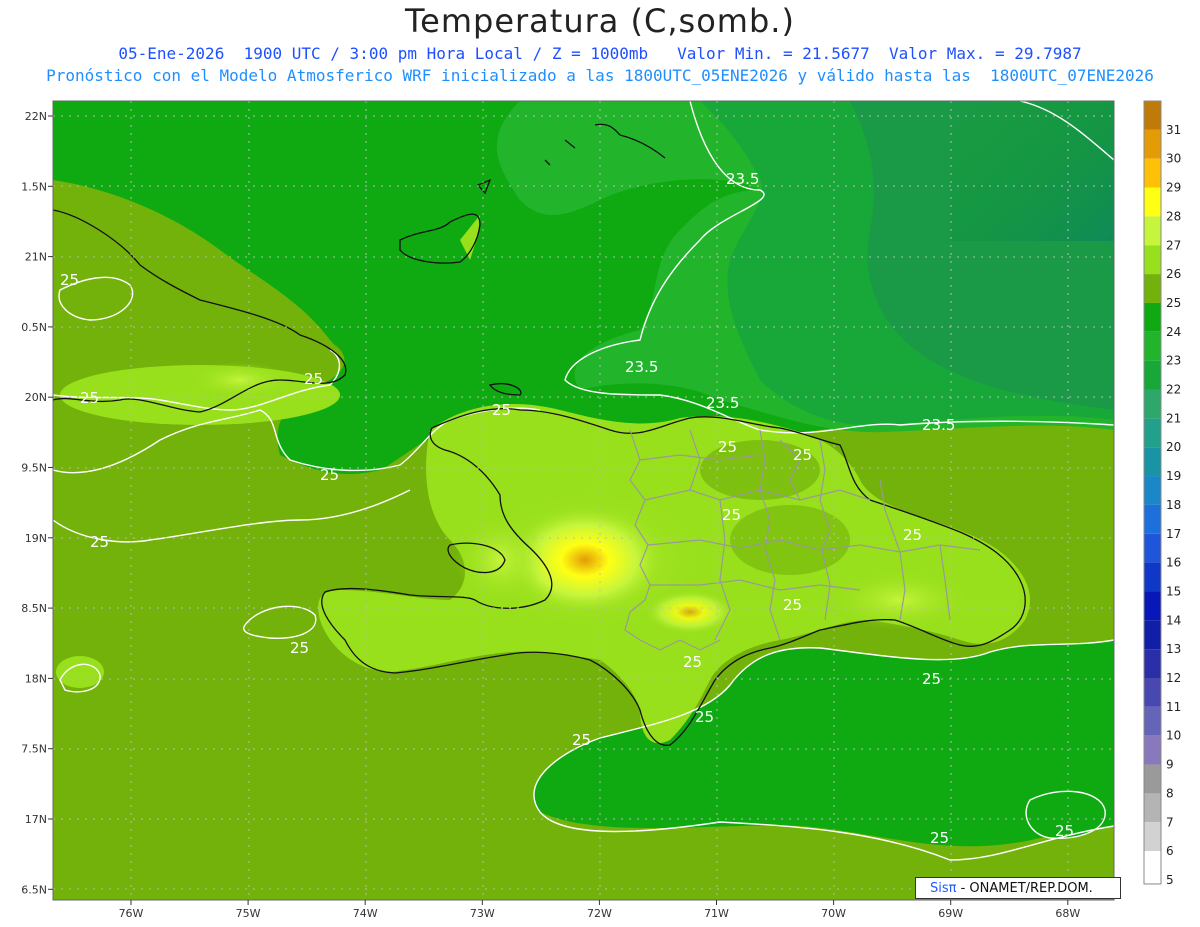  Describe the element at coordinates (599, 913) in the screenshot. I see `longitude-tick-label: 72W` at that location.